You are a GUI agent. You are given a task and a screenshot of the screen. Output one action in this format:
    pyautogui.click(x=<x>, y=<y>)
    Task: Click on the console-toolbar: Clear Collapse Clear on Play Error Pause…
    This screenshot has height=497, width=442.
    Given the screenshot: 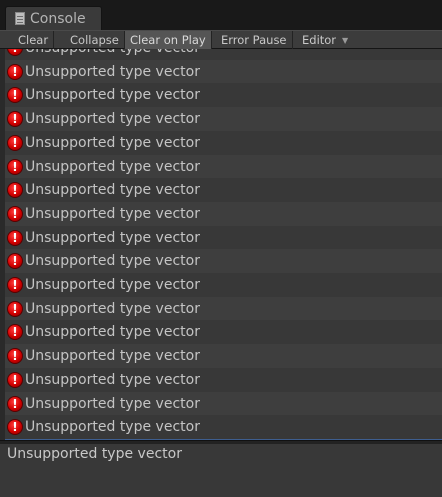 What is the action you would take?
    pyautogui.click(x=221, y=39)
    